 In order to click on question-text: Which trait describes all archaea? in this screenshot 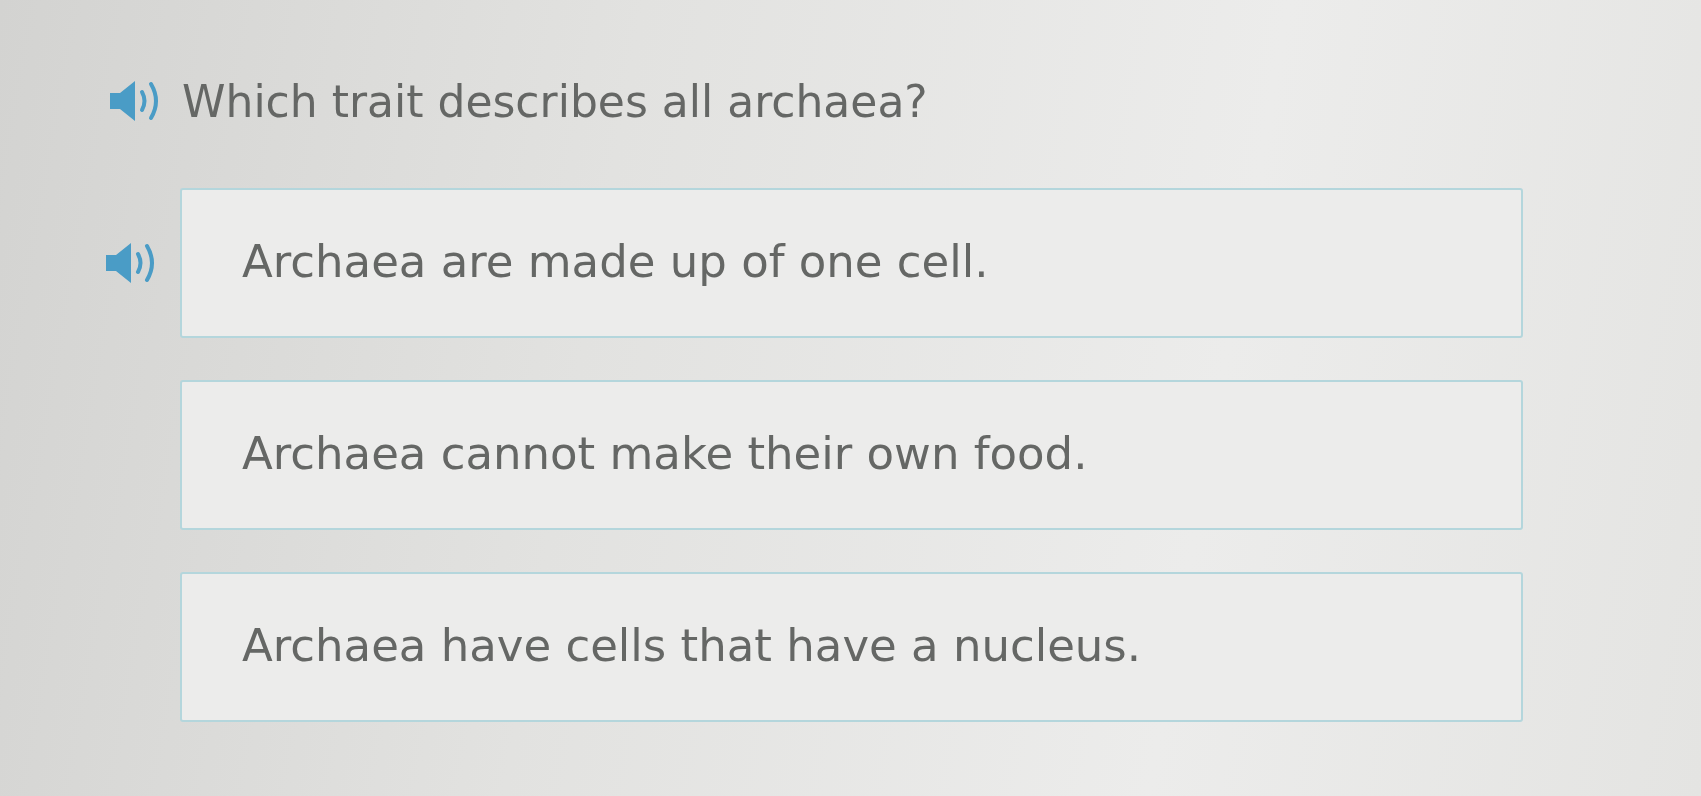, I will do `click(555, 101)`.